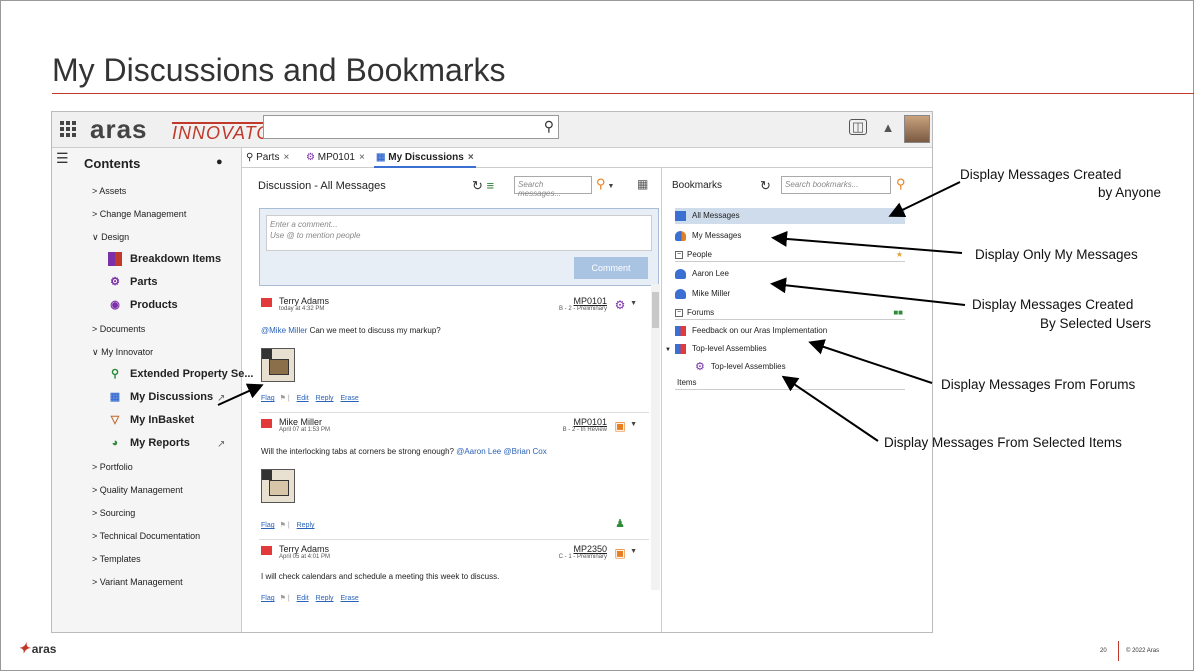 The height and width of the screenshot is (671, 1194). Describe the element at coordinates (267, 159) in the screenshot. I see `tab-parts: ⚲ Parts ×` at that location.